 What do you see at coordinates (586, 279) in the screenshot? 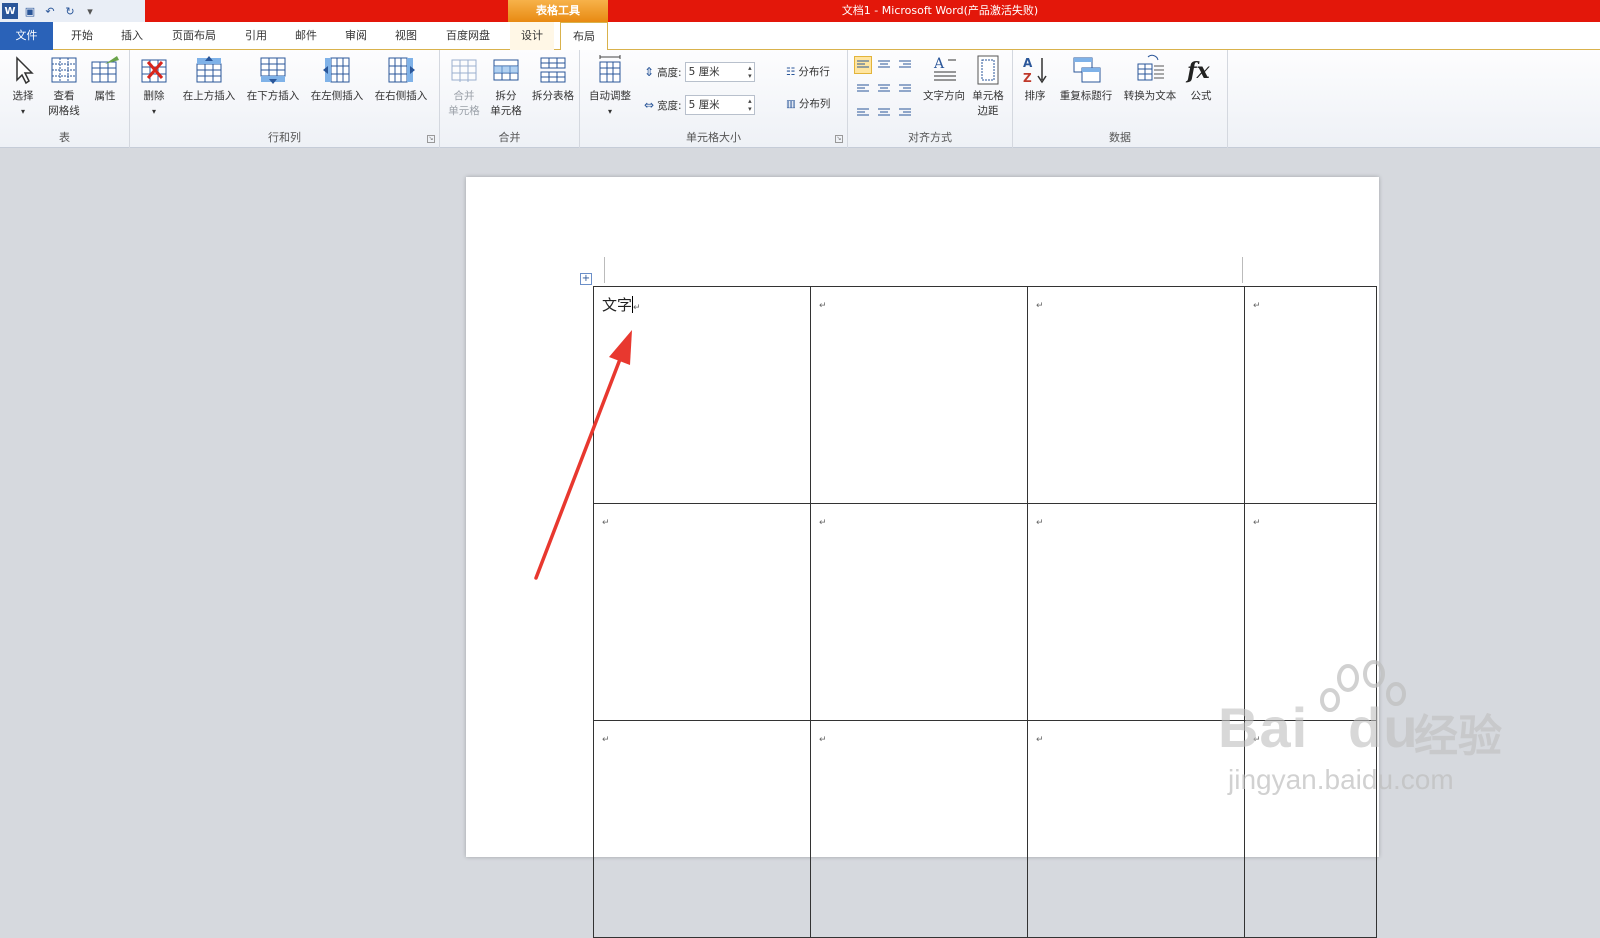
I see `table-move-handle-icon: +` at bounding box center [586, 279].